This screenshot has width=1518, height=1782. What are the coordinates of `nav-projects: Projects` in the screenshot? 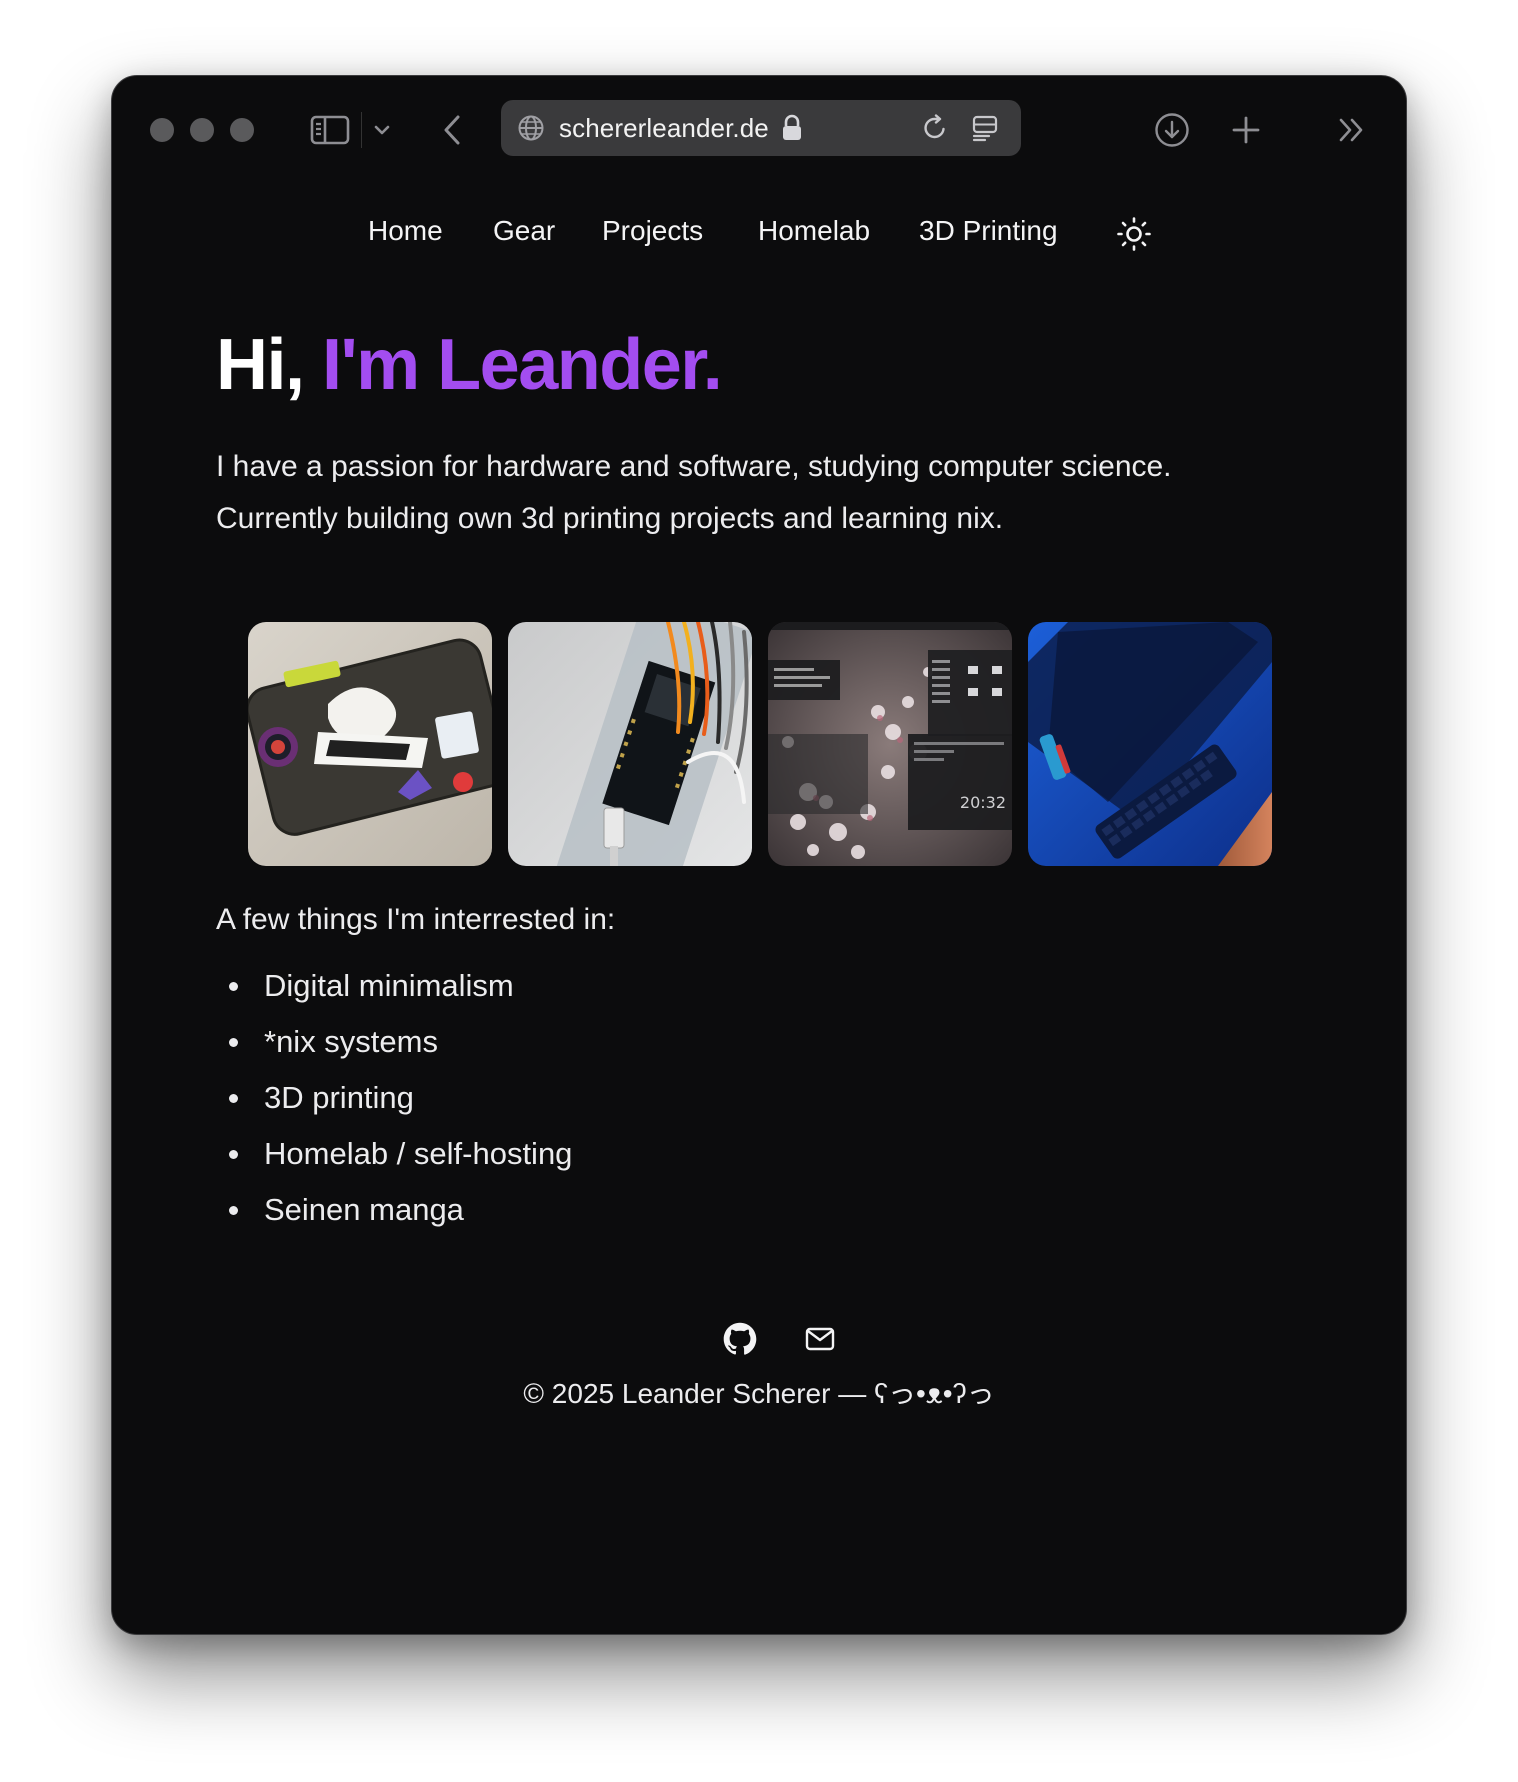 It's located at (652, 231).